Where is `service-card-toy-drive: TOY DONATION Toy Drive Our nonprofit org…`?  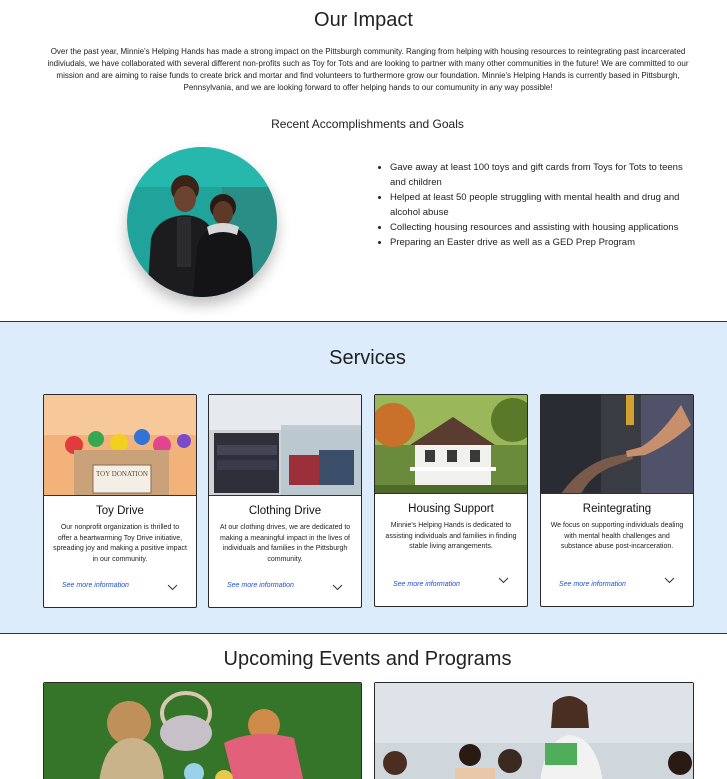 service-card-toy-drive: TOY DONATION Toy Drive Our nonprofit org… is located at coordinates (120, 501).